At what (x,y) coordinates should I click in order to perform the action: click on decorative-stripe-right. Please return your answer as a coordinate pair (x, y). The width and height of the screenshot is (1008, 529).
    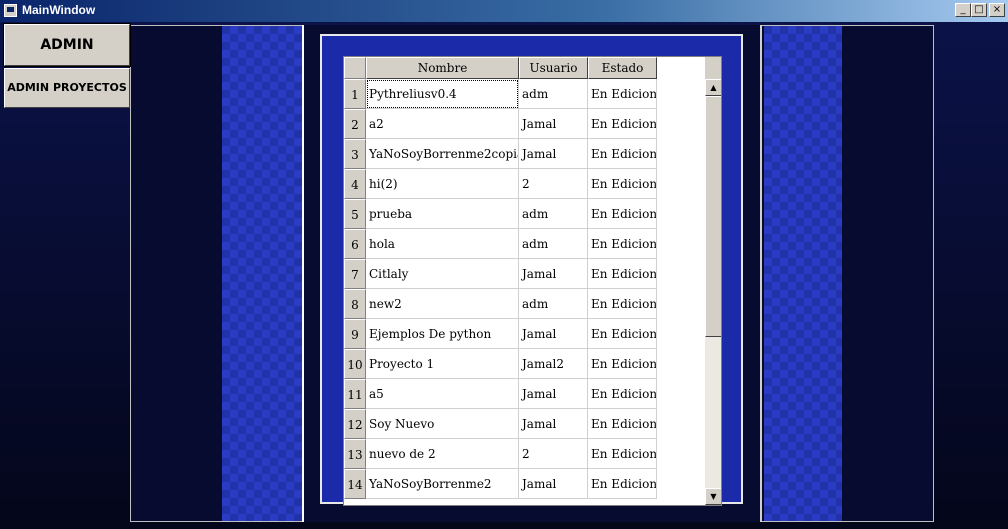
    Looking at the image, I should click on (803, 273).